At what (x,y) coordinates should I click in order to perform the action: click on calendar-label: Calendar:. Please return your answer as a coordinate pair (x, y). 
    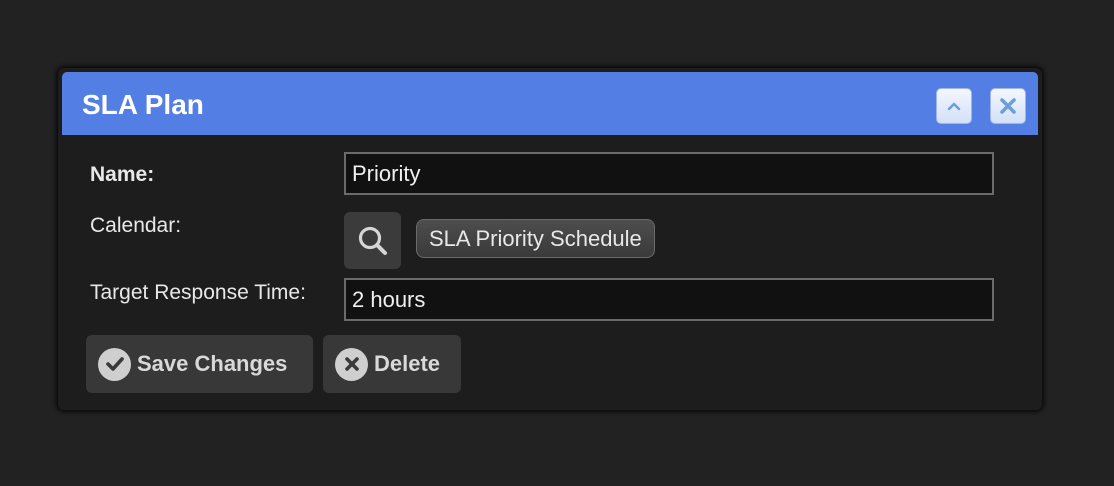
    Looking at the image, I should click on (136, 225).